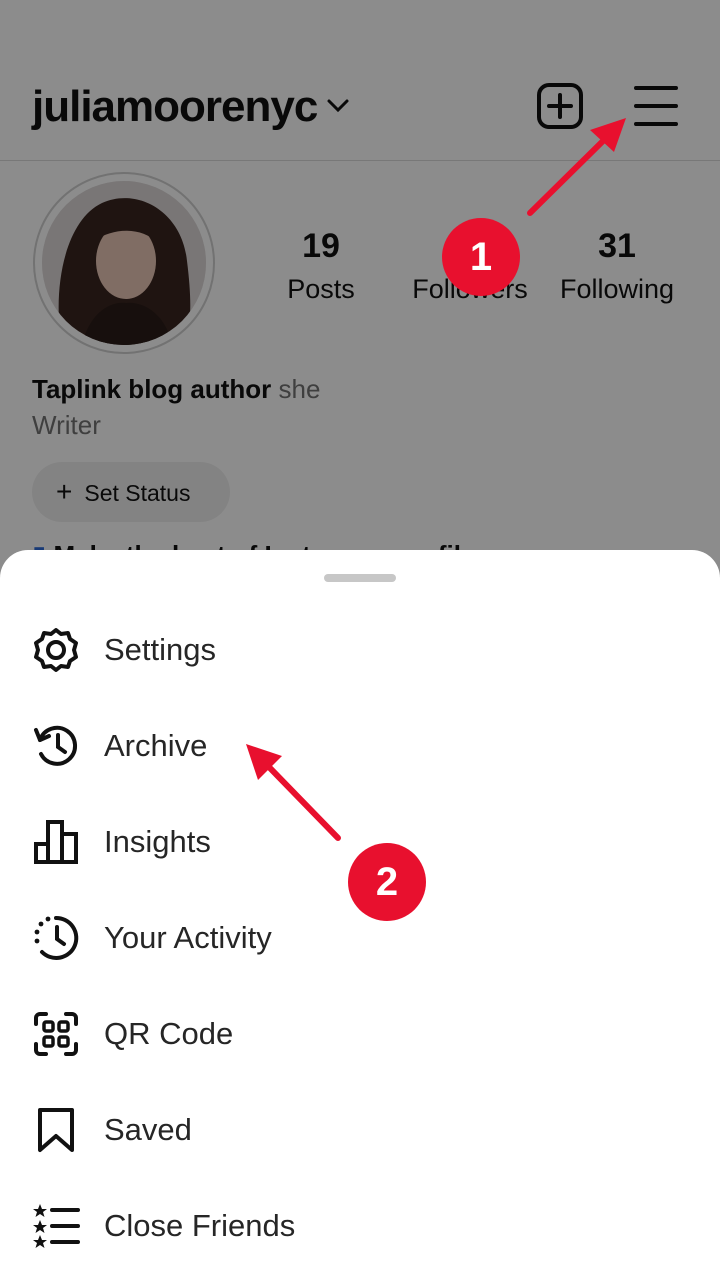  What do you see at coordinates (156, 745) in the screenshot?
I see `menu-item-label: Archive` at bounding box center [156, 745].